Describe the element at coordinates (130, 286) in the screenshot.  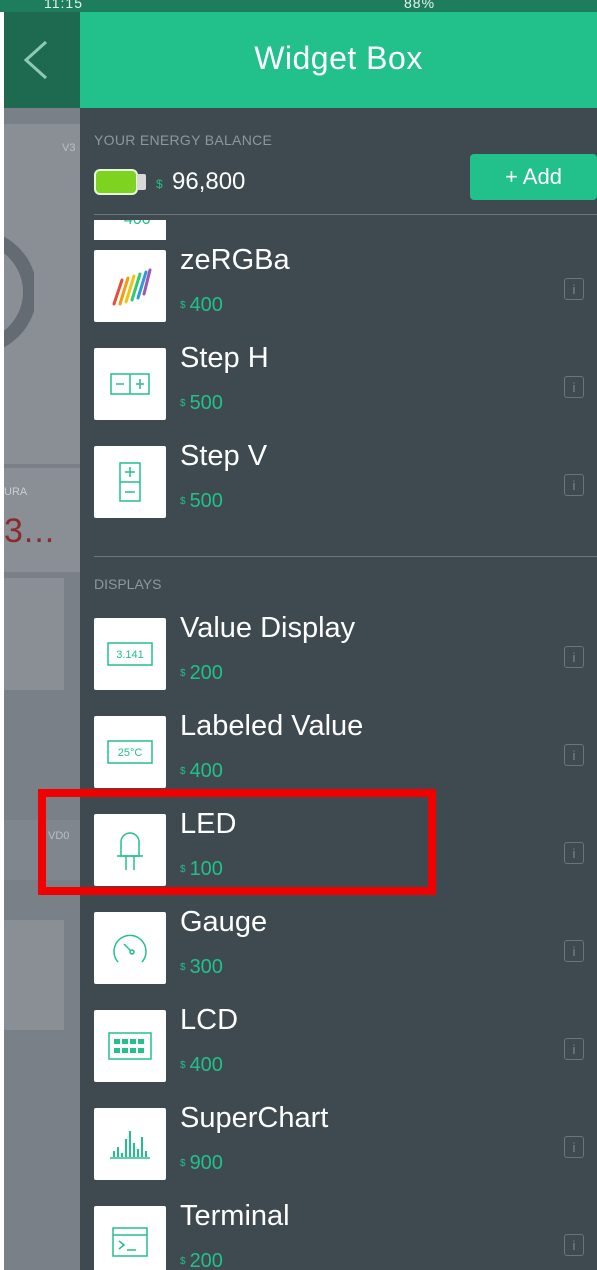
I see `zergba-icon` at that location.